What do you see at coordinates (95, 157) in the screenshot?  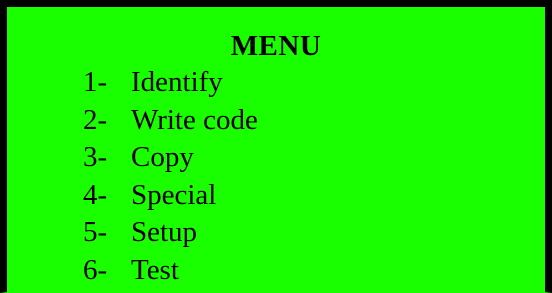 I see `menu-item-number: 3-` at bounding box center [95, 157].